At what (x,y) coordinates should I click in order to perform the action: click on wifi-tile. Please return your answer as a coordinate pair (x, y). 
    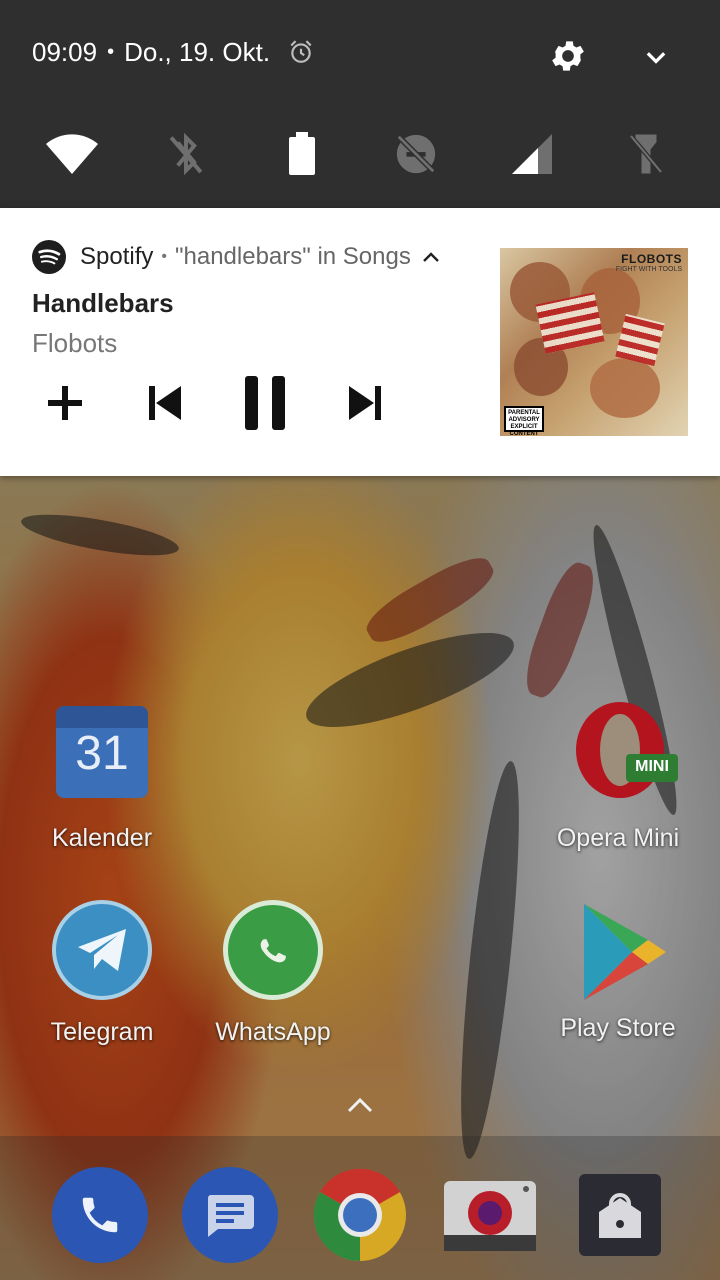
    Looking at the image, I should click on (72, 154).